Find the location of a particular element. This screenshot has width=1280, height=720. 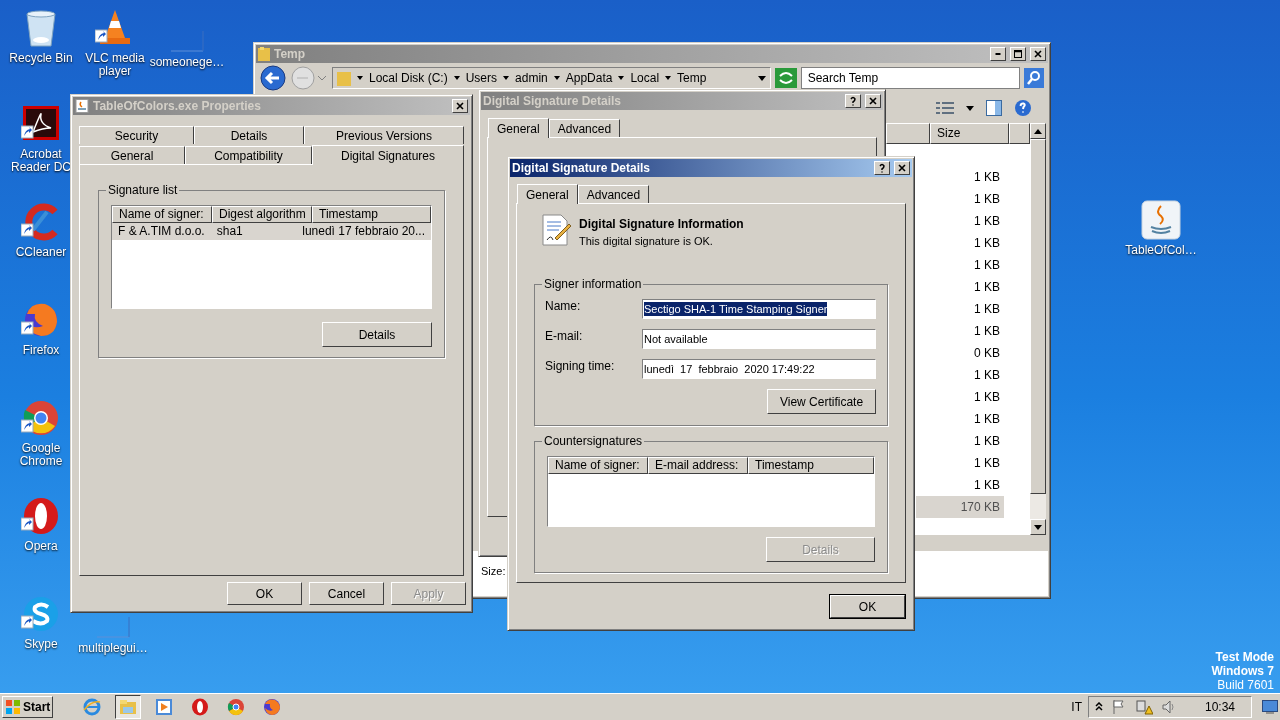

signed-document-icon is located at coordinates (556, 230).